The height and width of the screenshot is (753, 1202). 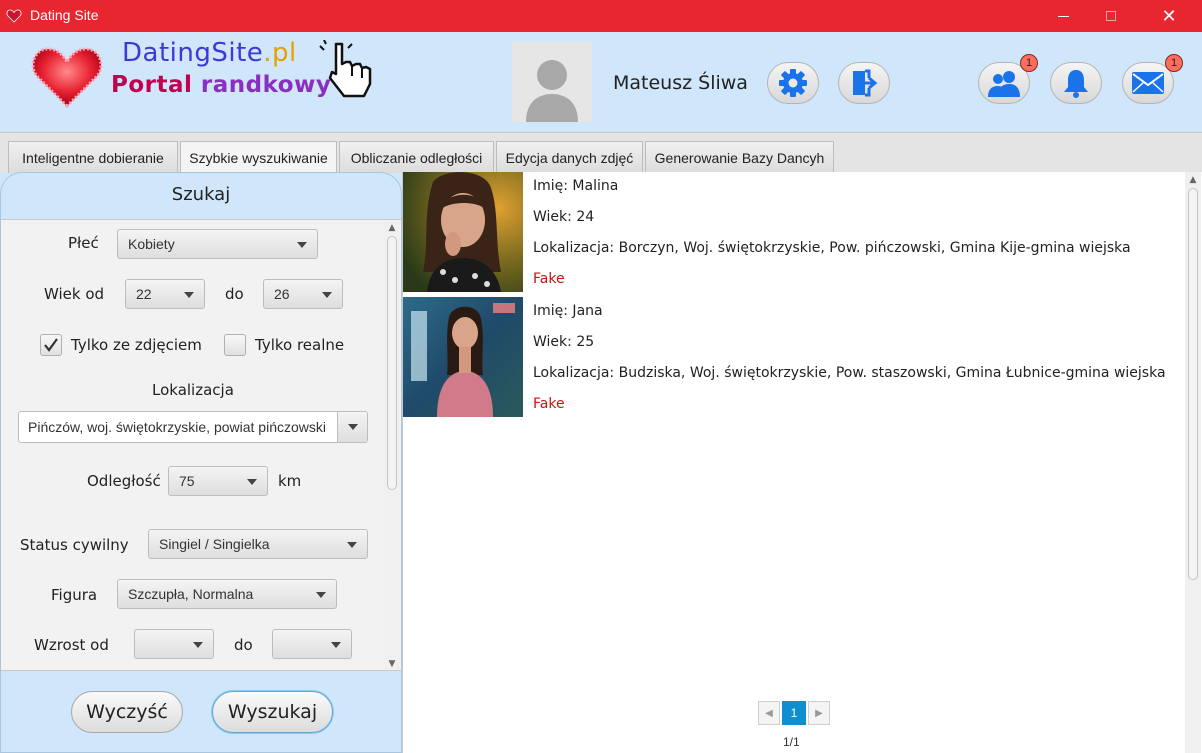 I want to click on bell-icon, so click(x=1076, y=84).